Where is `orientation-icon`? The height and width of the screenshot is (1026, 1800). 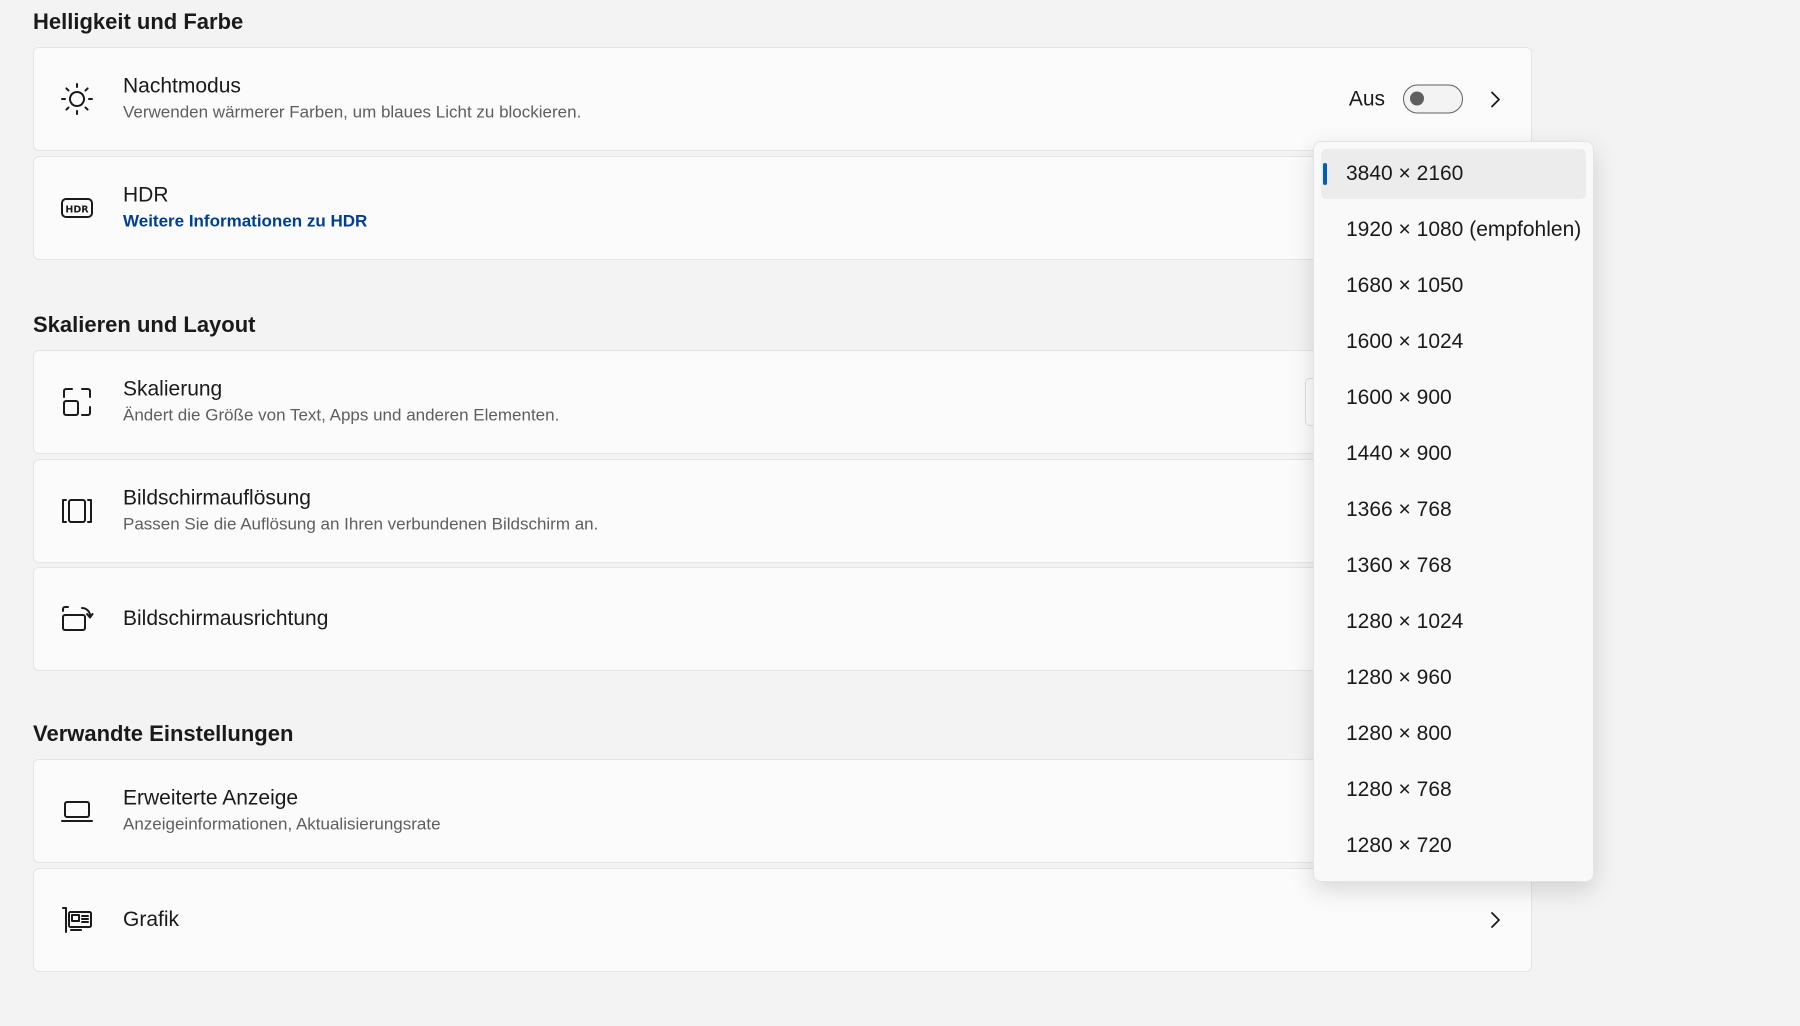
orientation-icon is located at coordinates (77, 619).